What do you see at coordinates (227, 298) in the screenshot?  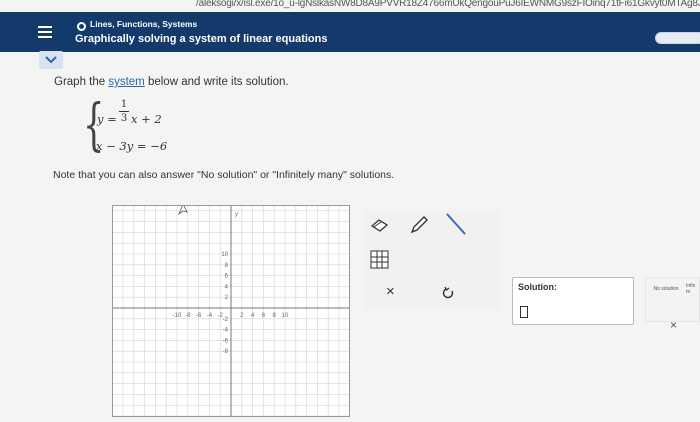 I see `y-tick-label: 2` at bounding box center [227, 298].